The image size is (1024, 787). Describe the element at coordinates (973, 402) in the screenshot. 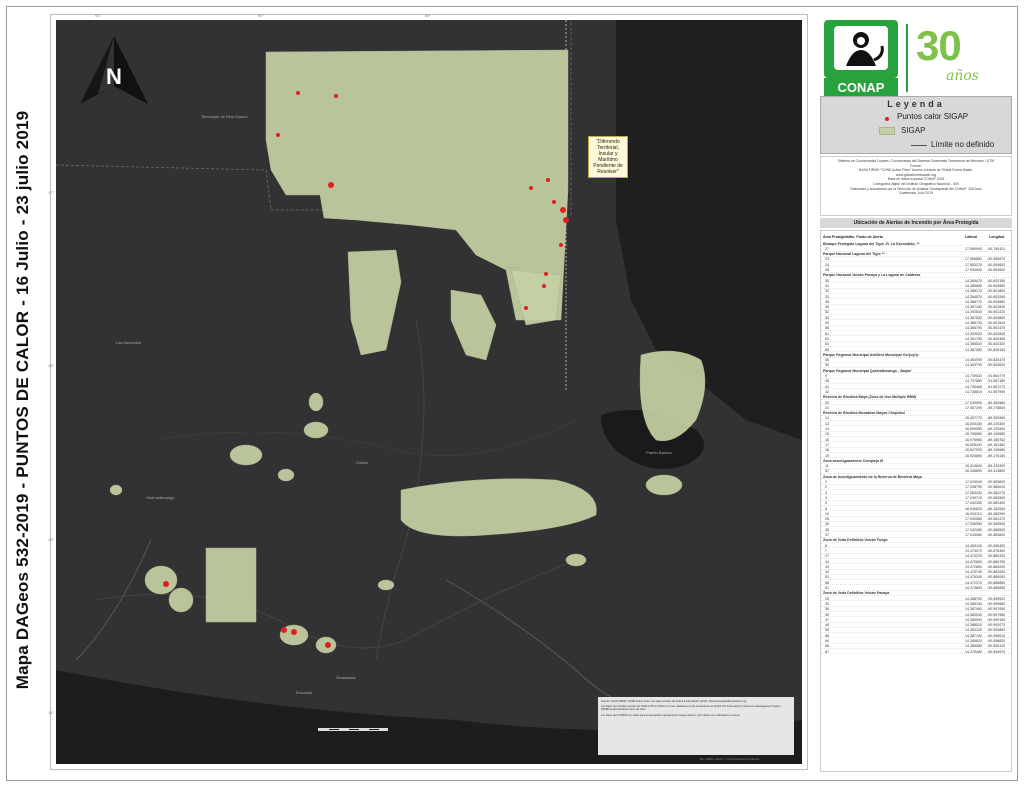

I see `cell-lat: 17.039900` at that location.